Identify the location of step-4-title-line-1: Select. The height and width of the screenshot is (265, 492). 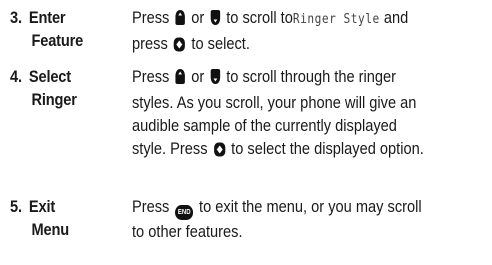
(49, 76).